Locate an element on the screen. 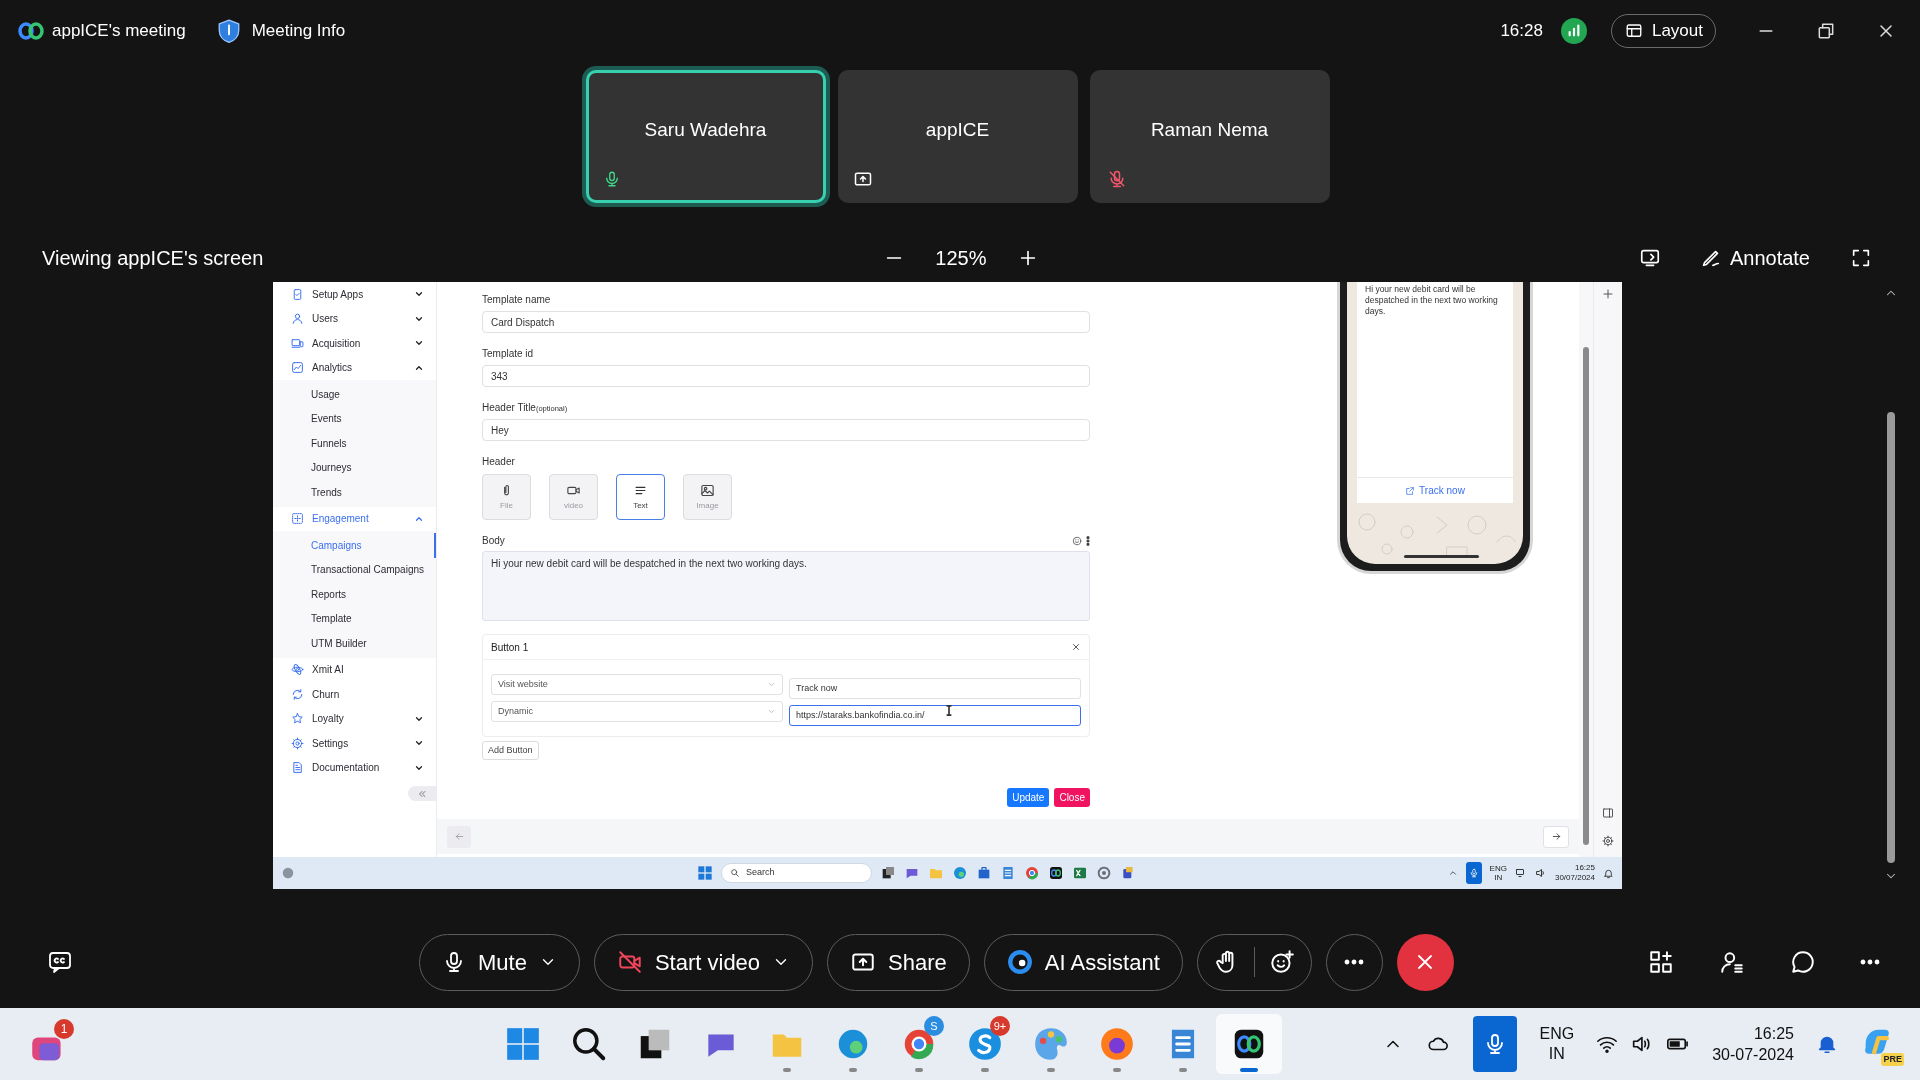  header-type-icon is located at coordinates (707, 490).